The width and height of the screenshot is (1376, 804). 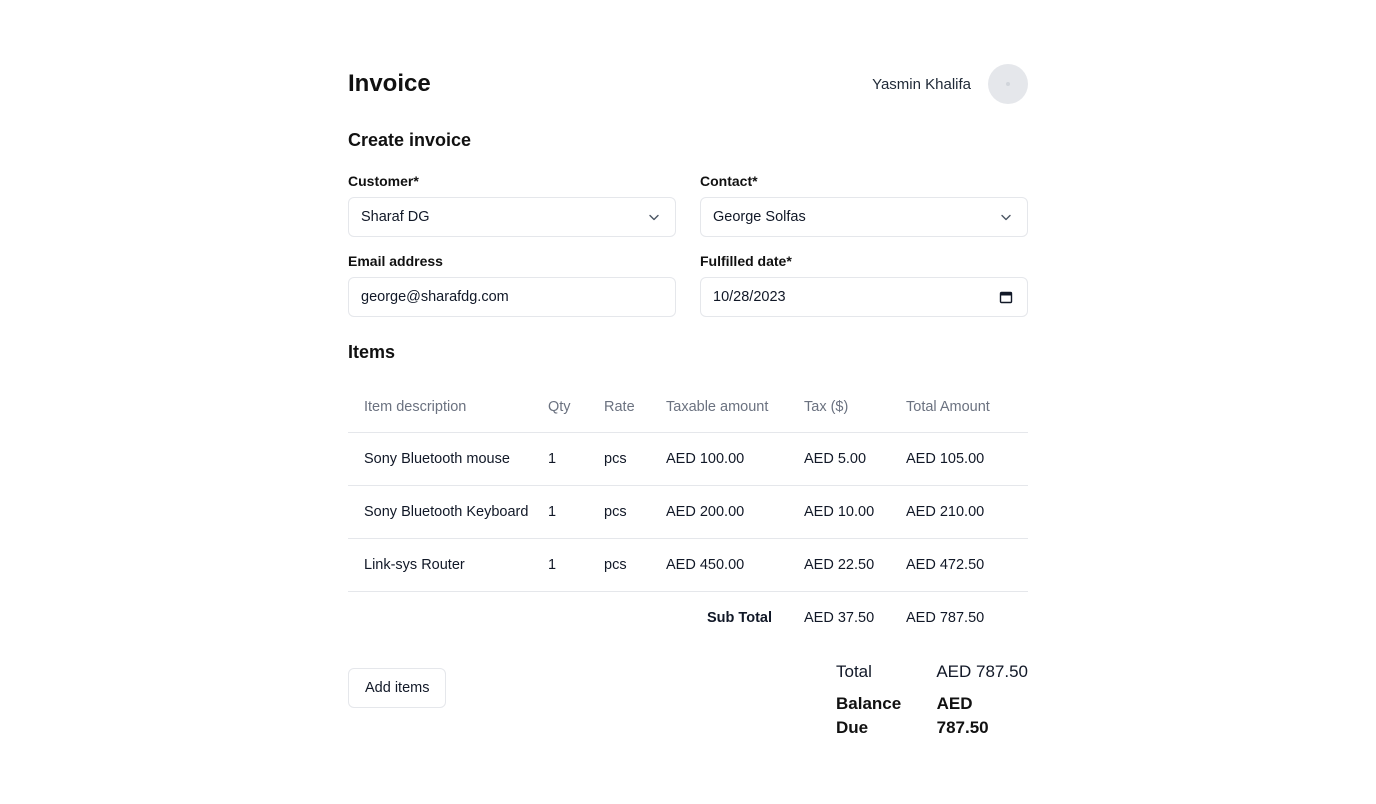 I want to click on fulfilled-date-input: 10/28/2023, so click(x=864, y=297).